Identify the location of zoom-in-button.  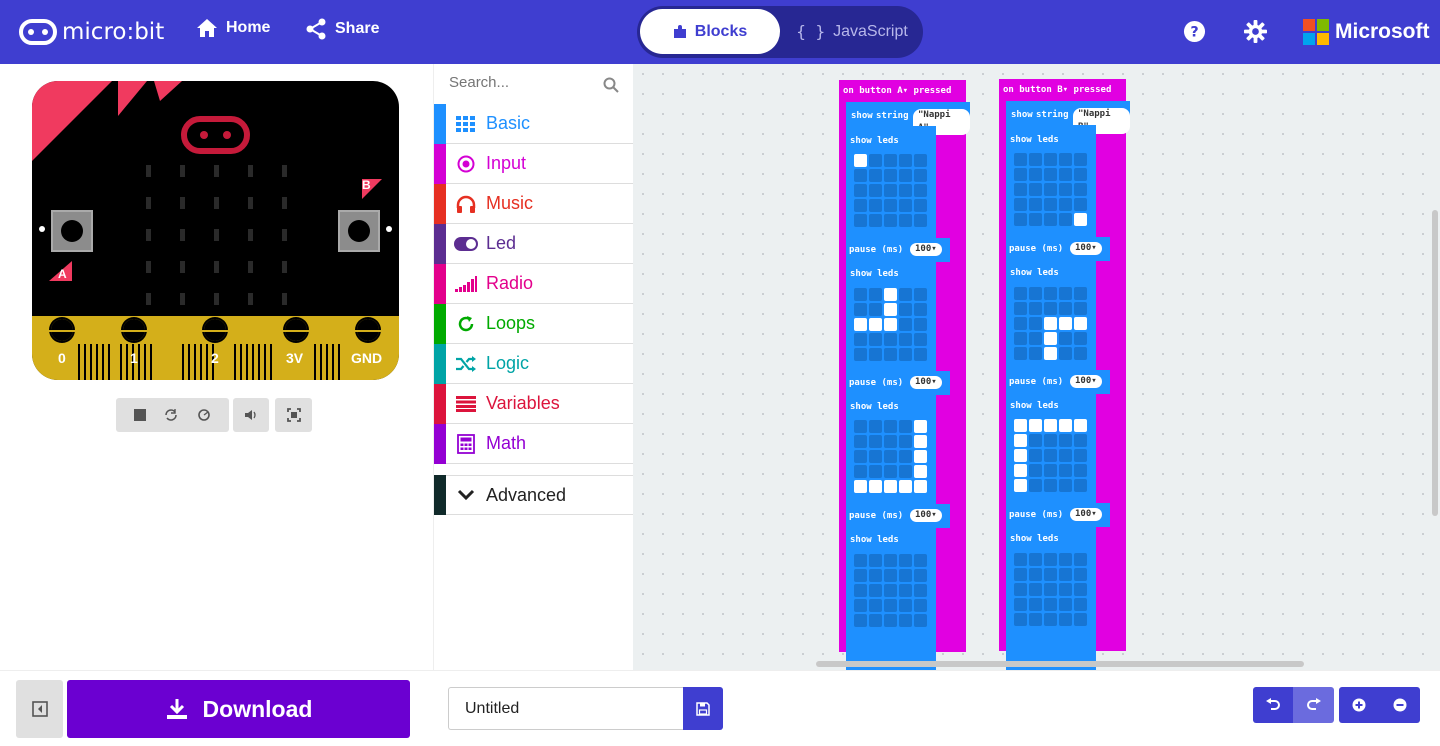
(1359, 705).